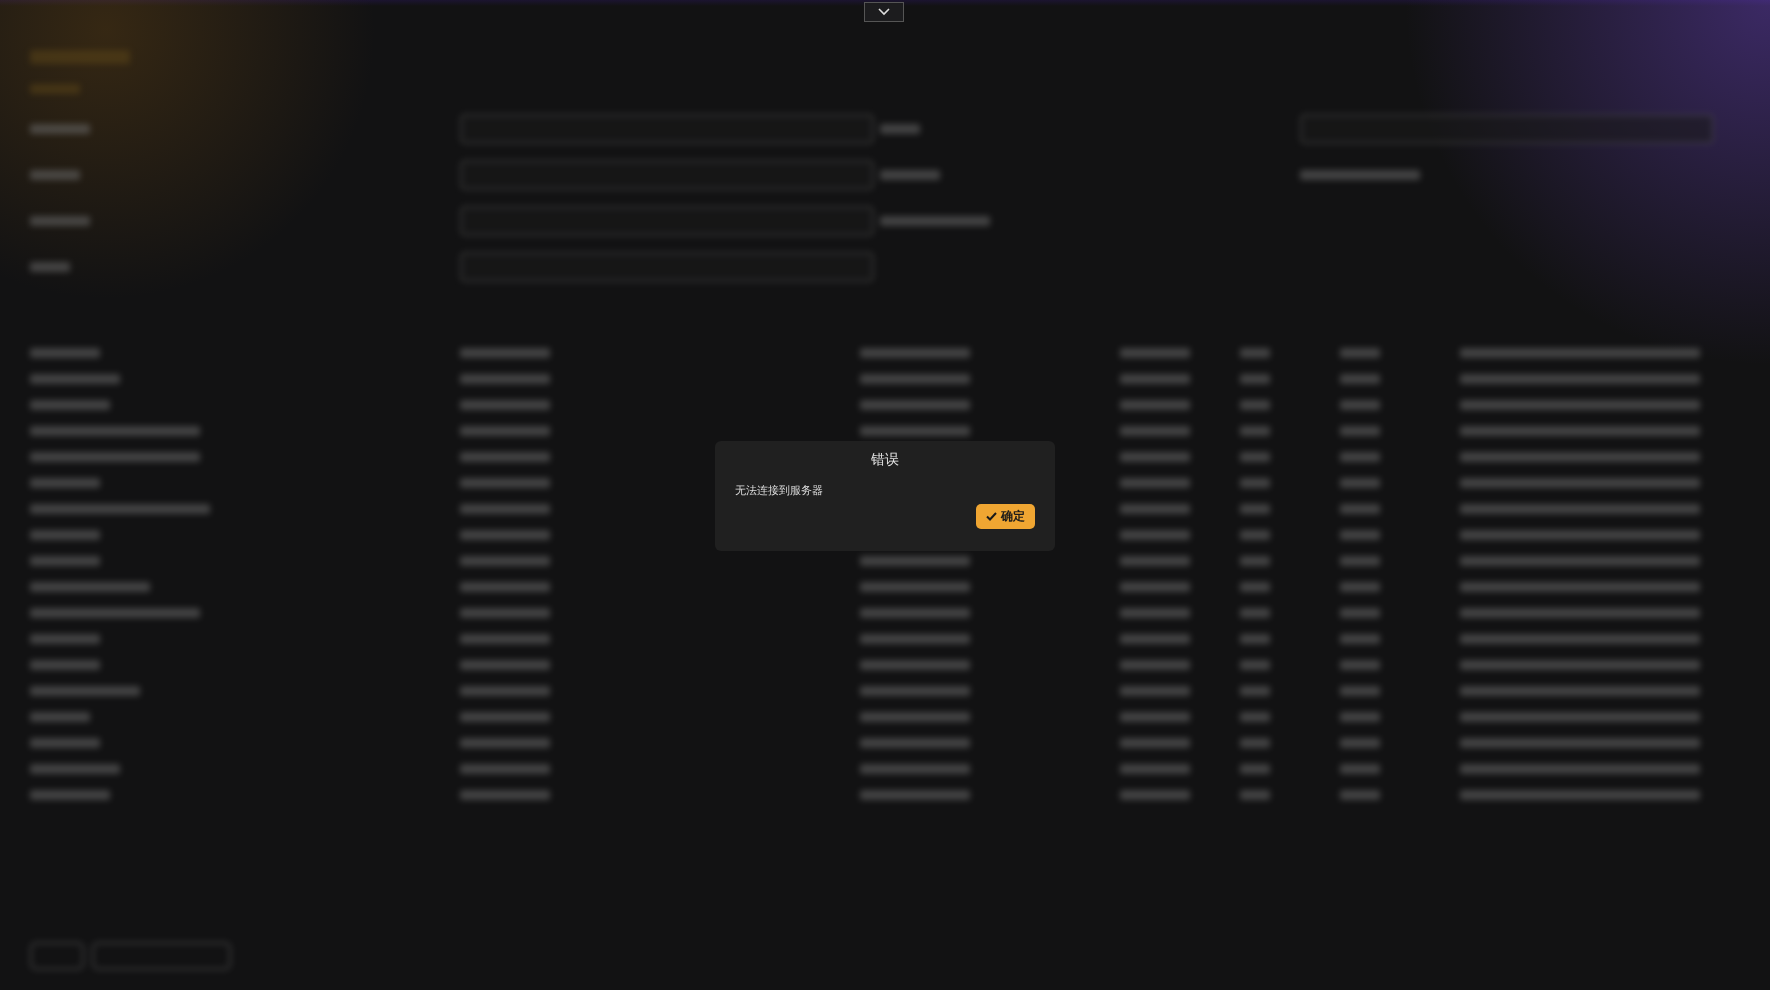  I want to click on collapse-button, so click(884, 12).